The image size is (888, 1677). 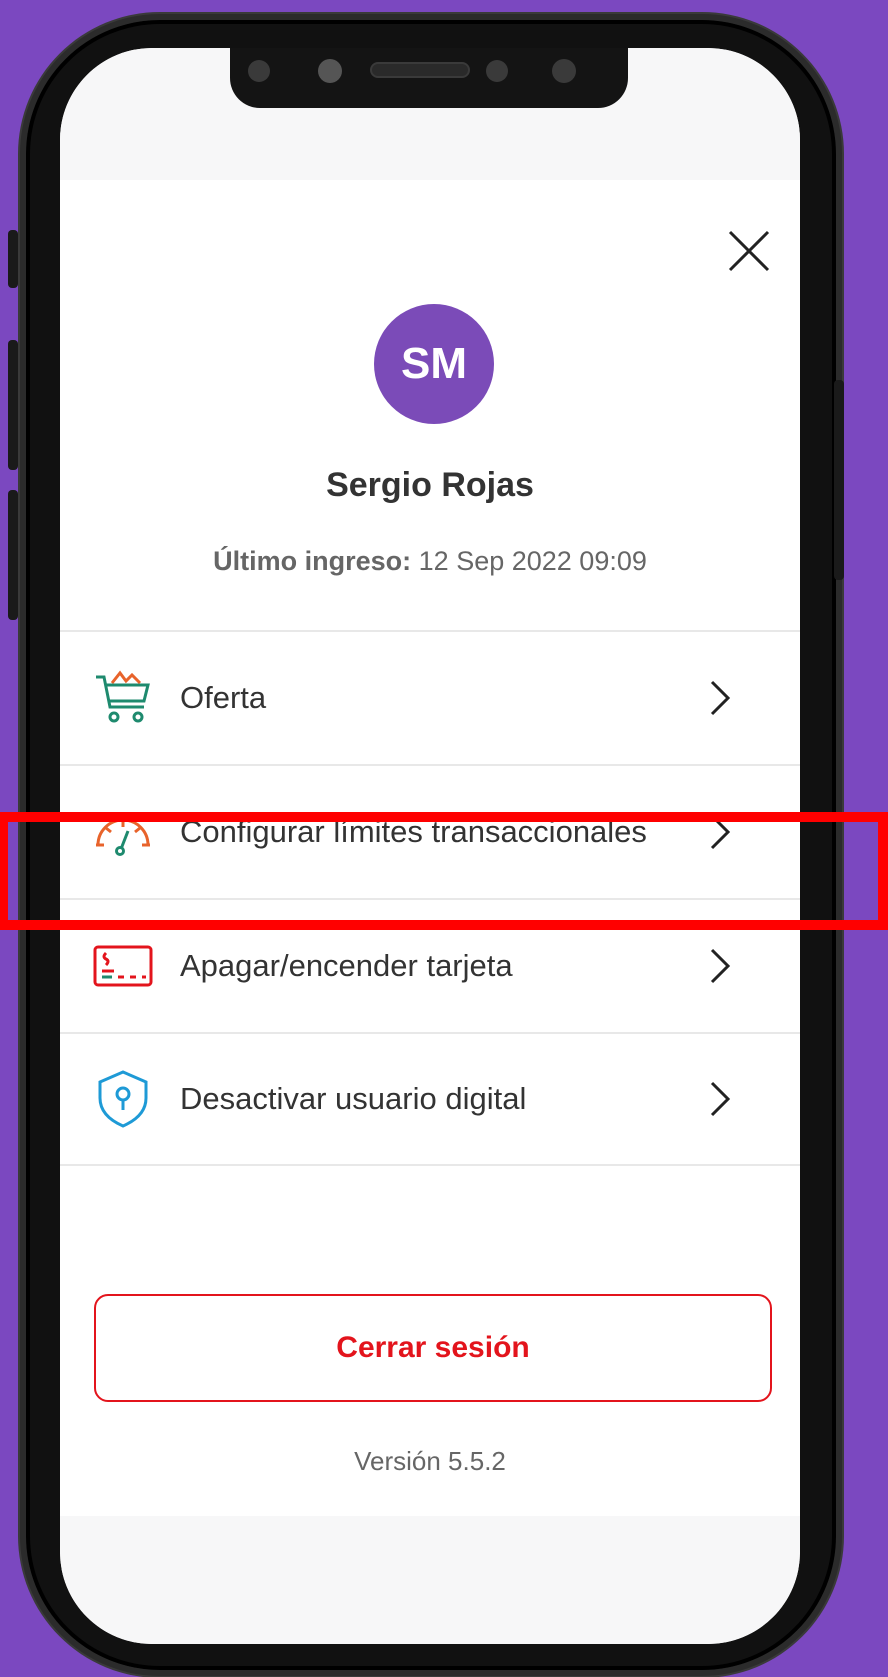 I want to click on shopping-cart-icon, so click(x=123, y=696).